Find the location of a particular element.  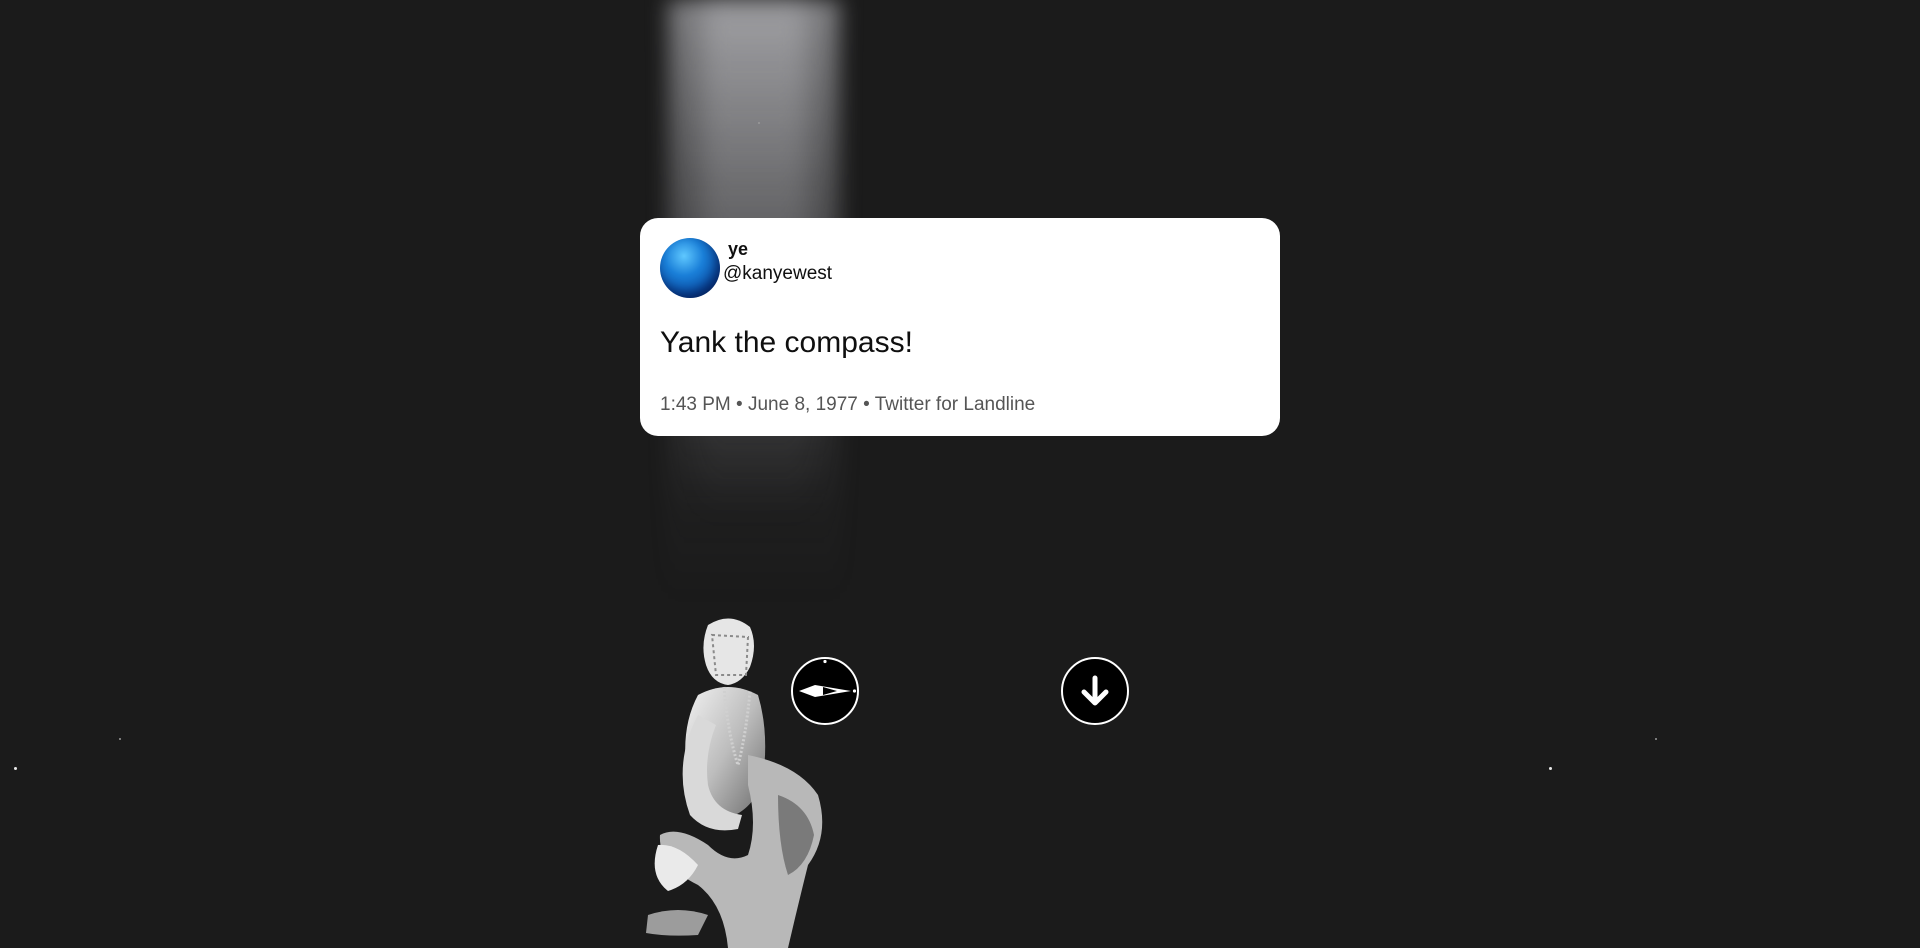

compass-icon is located at coordinates (826, 690).